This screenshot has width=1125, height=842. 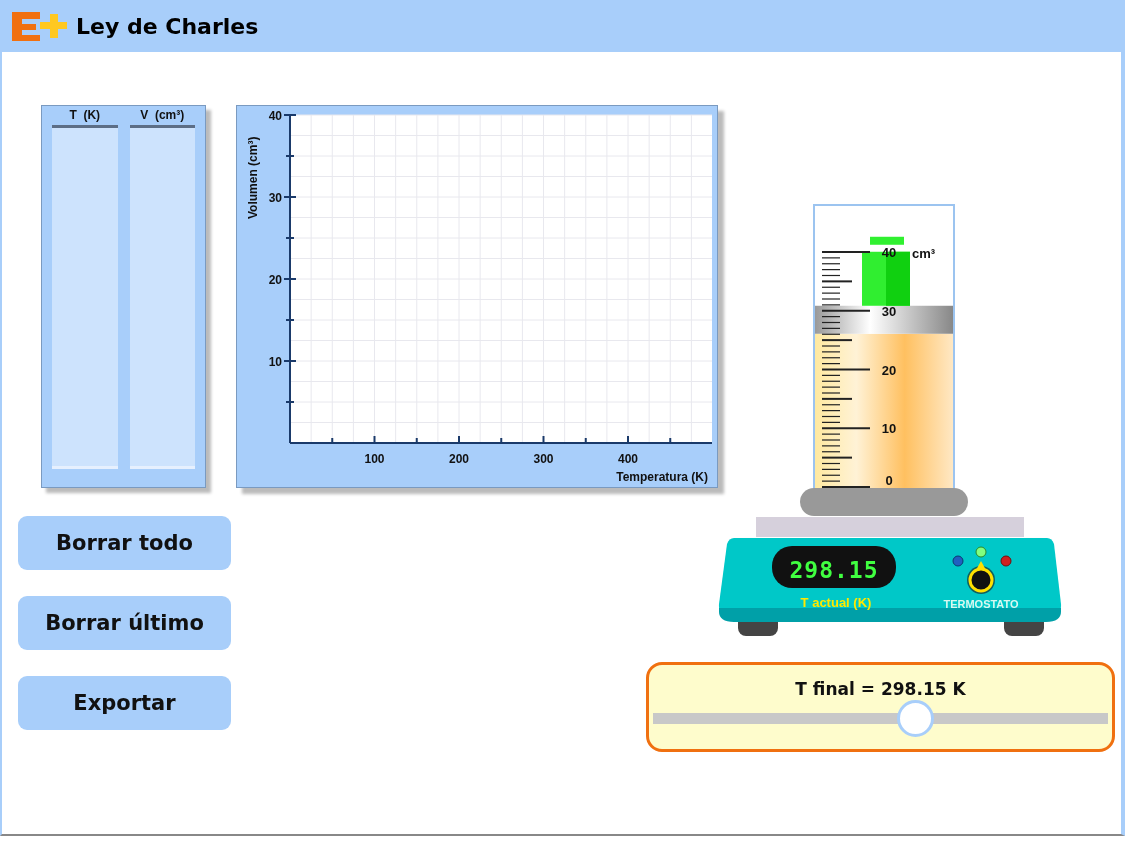 What do you see at coordinates (628, 459) in the screenshot?
I see `axis-tick-label: 400` at bounding box center [628, 459].